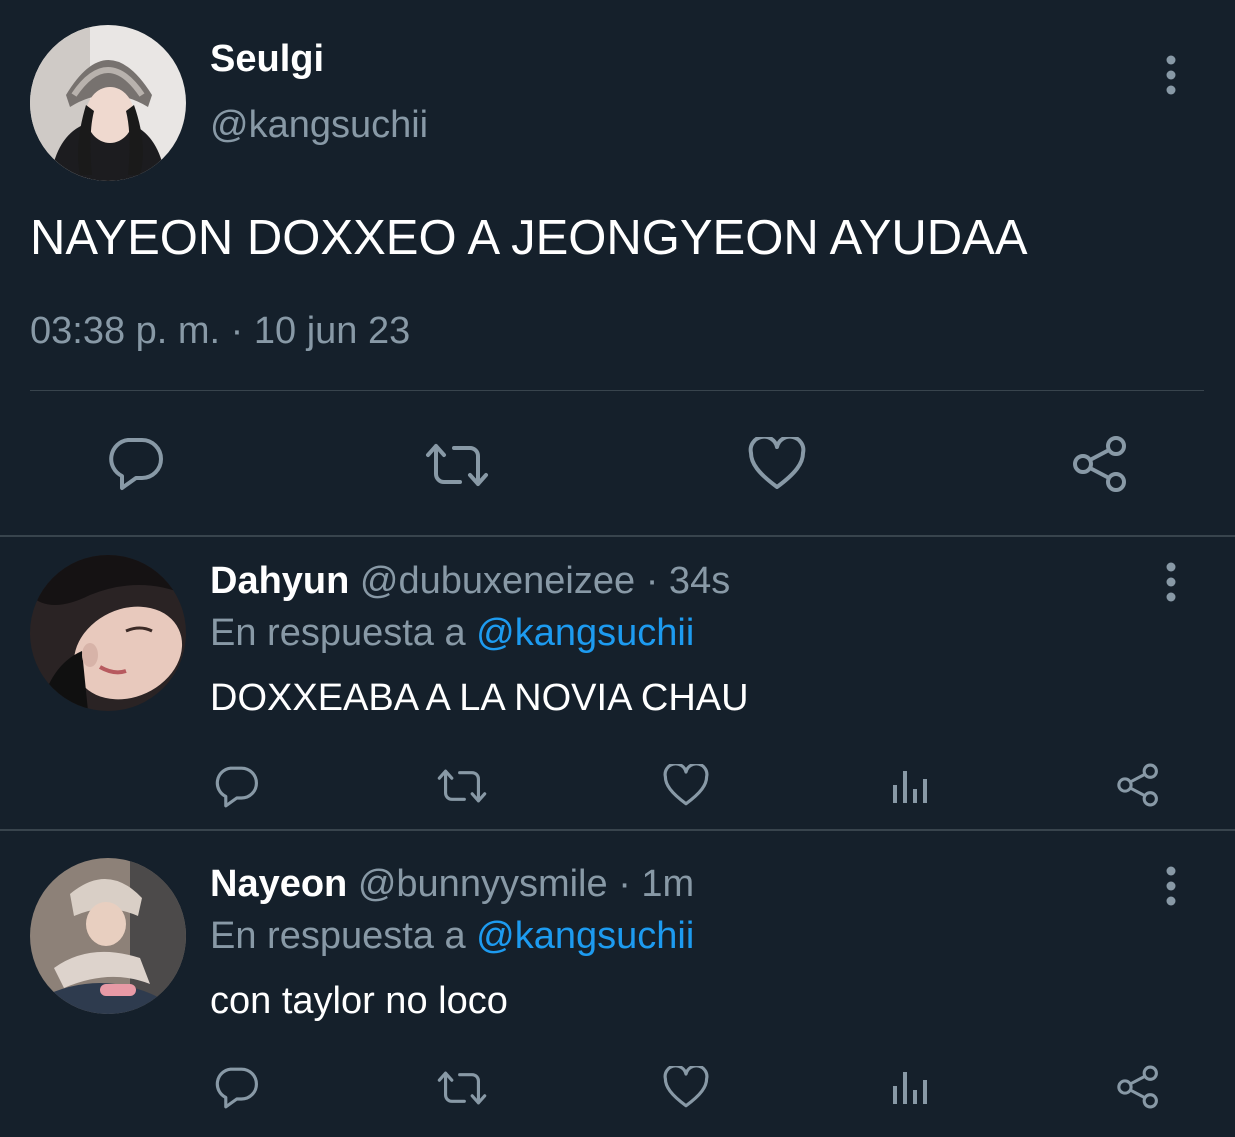 Image resolution: width=1235 pixels, height=1137 pixels. I want to click on reply-header: Dahyun @dubuxeneizee · 34s, so click(470, 581).